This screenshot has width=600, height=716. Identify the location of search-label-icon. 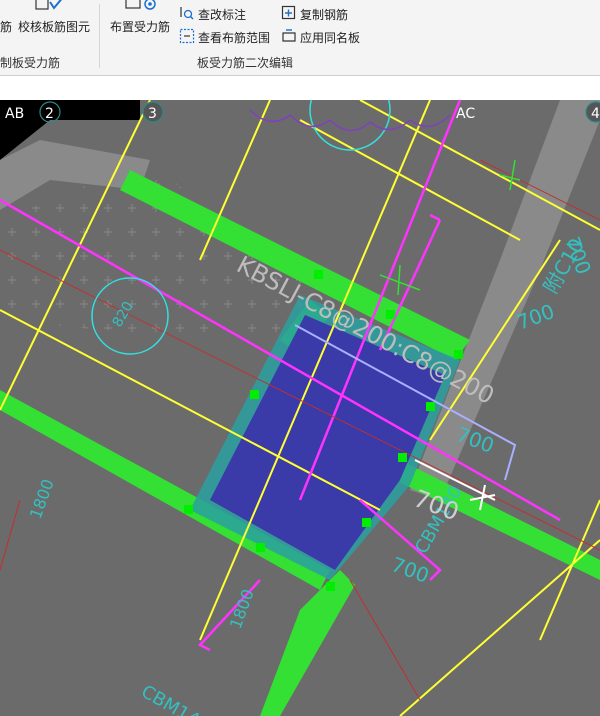
(187, 13).